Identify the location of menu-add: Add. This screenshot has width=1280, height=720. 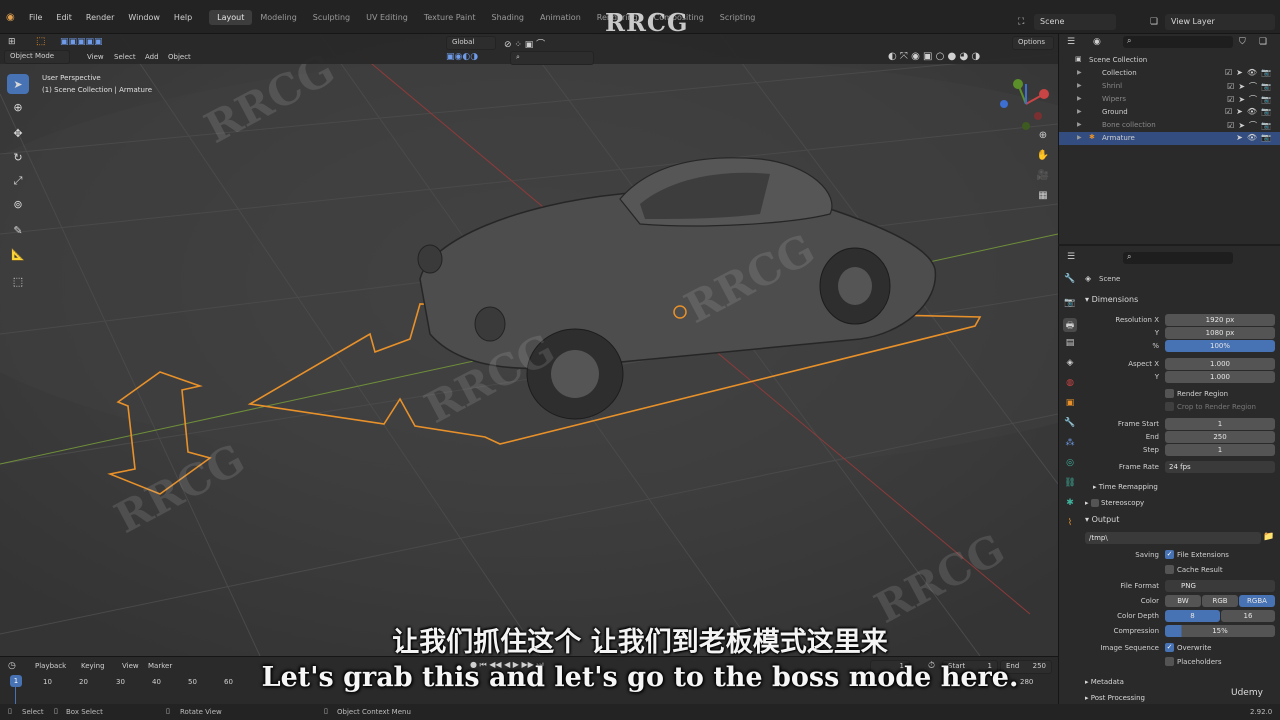
(152, 57).